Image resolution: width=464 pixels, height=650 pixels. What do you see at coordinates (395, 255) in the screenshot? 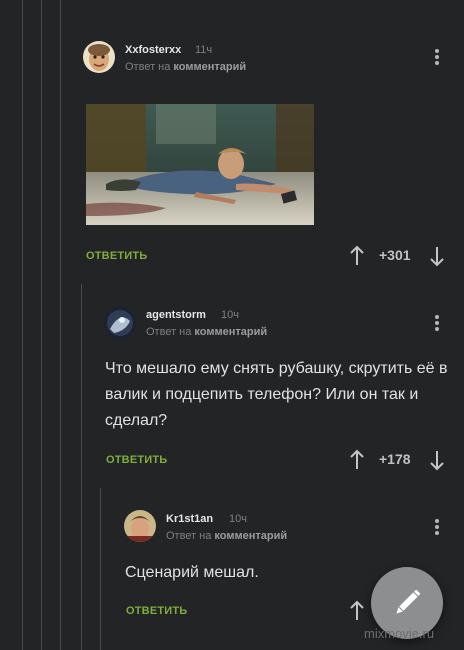
I see `comment-rating: +301` at bounding box center [395, 255].